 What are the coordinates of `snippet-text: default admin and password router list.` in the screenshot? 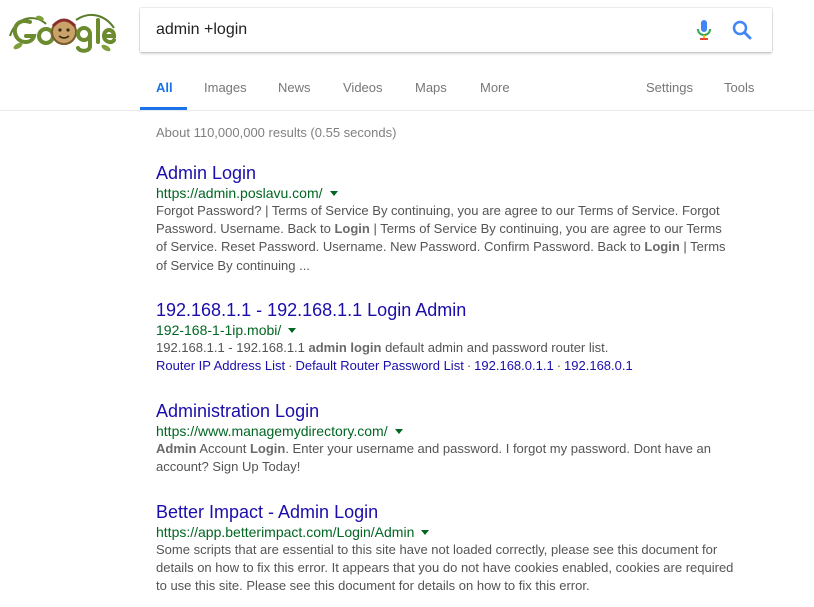 It's located at (495, 347).